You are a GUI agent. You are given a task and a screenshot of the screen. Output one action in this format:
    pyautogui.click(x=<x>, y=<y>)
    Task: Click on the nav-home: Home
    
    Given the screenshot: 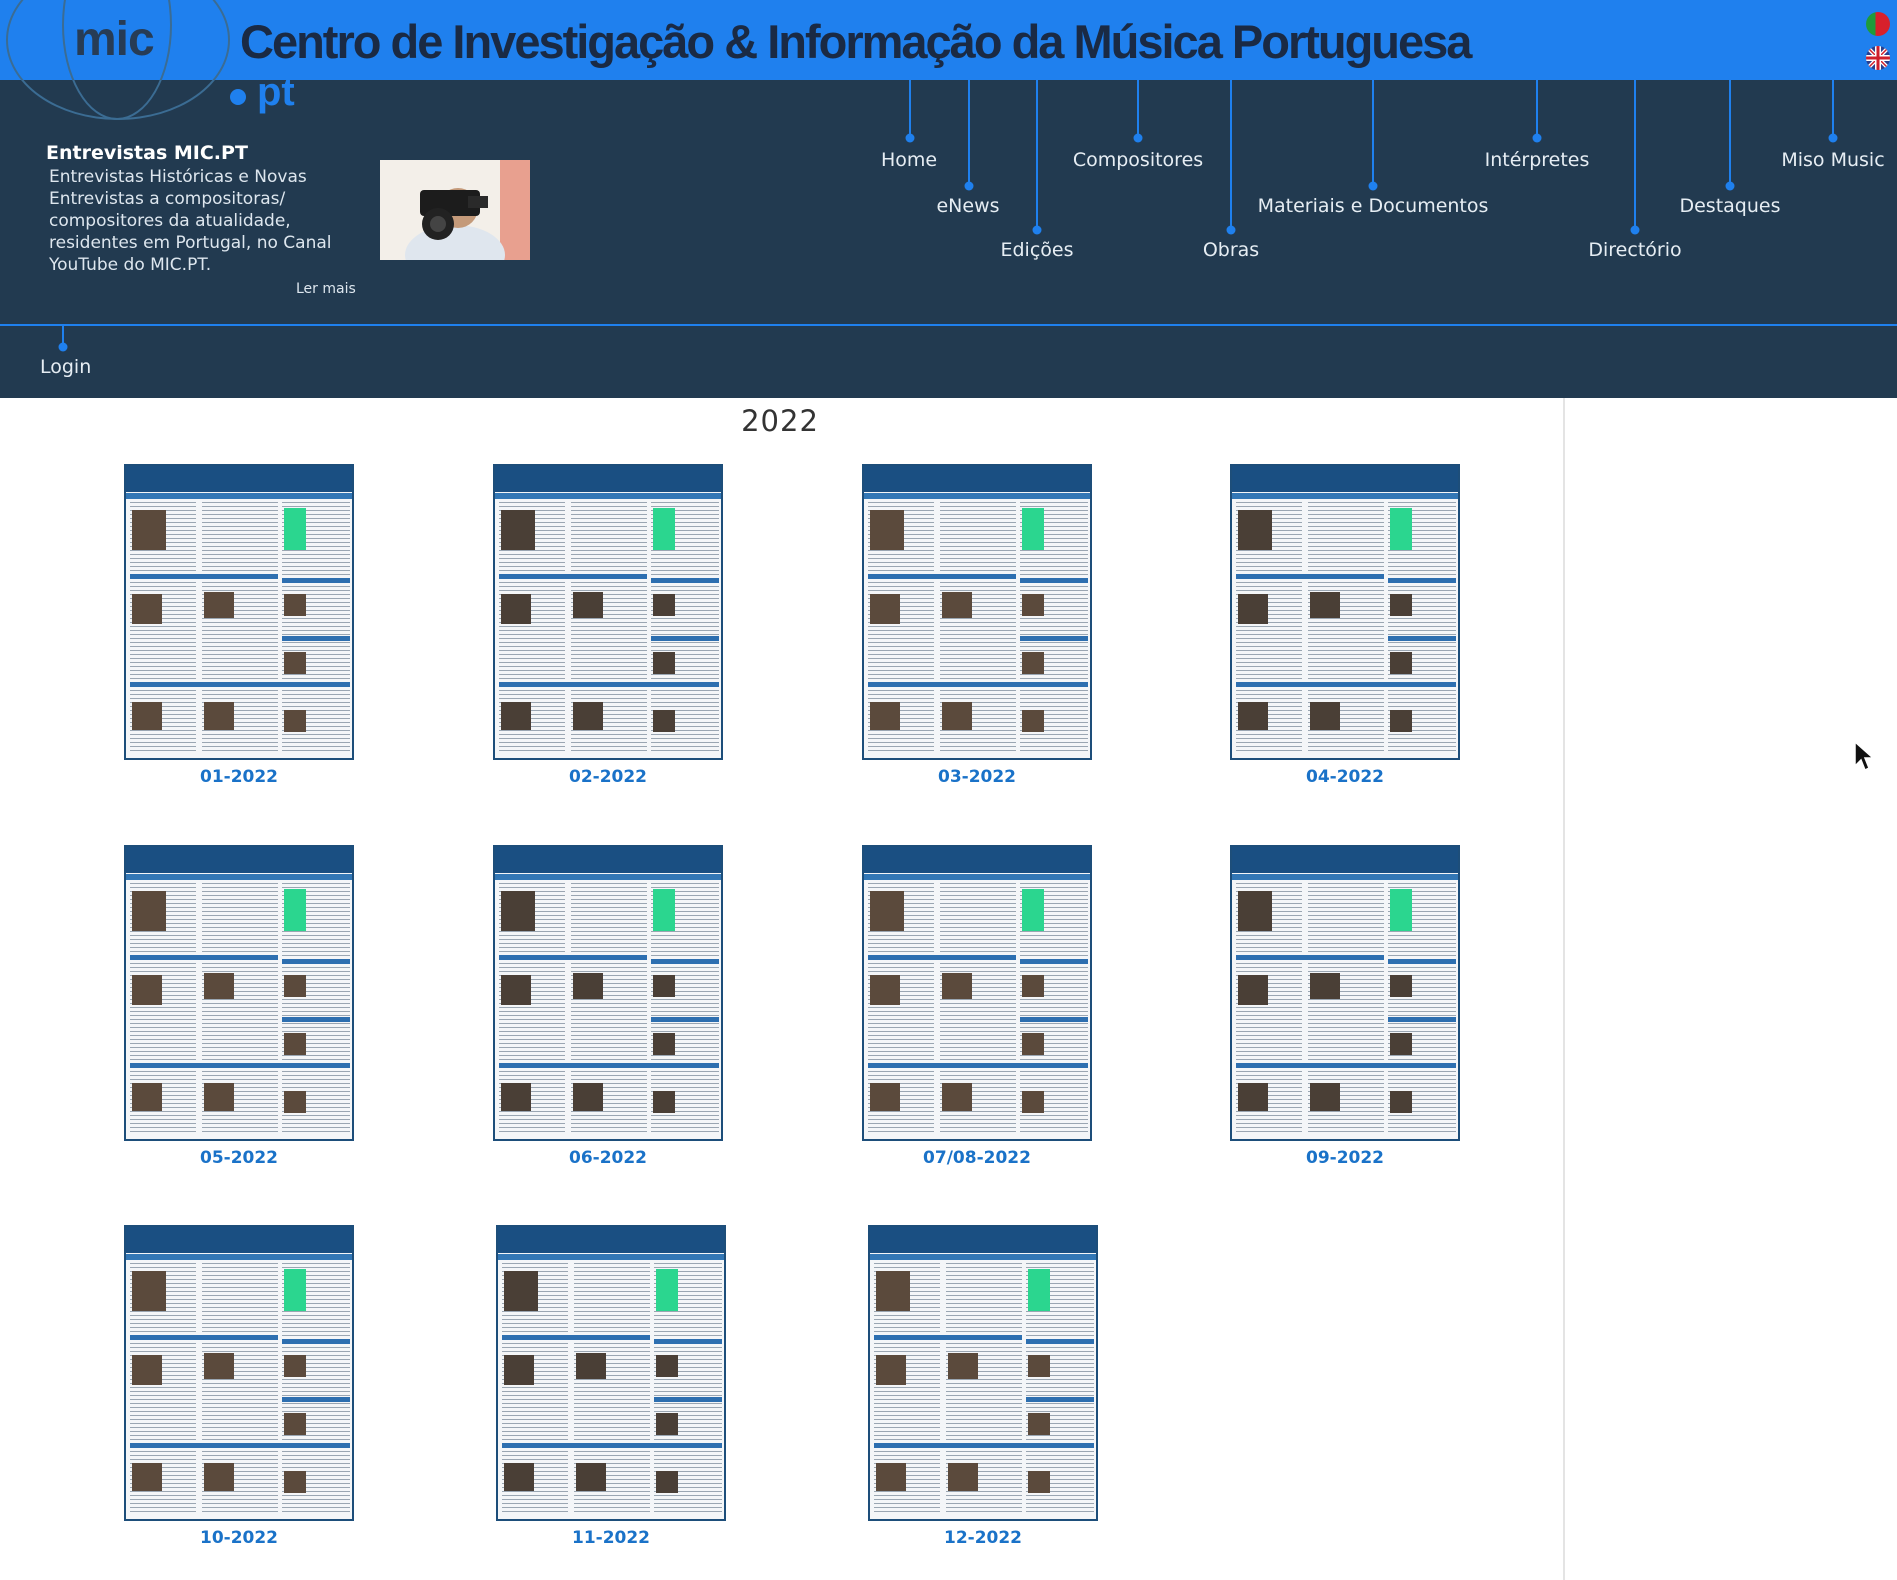 What is the action you would take?
    pyautogui.click(x=909, y=160)
    